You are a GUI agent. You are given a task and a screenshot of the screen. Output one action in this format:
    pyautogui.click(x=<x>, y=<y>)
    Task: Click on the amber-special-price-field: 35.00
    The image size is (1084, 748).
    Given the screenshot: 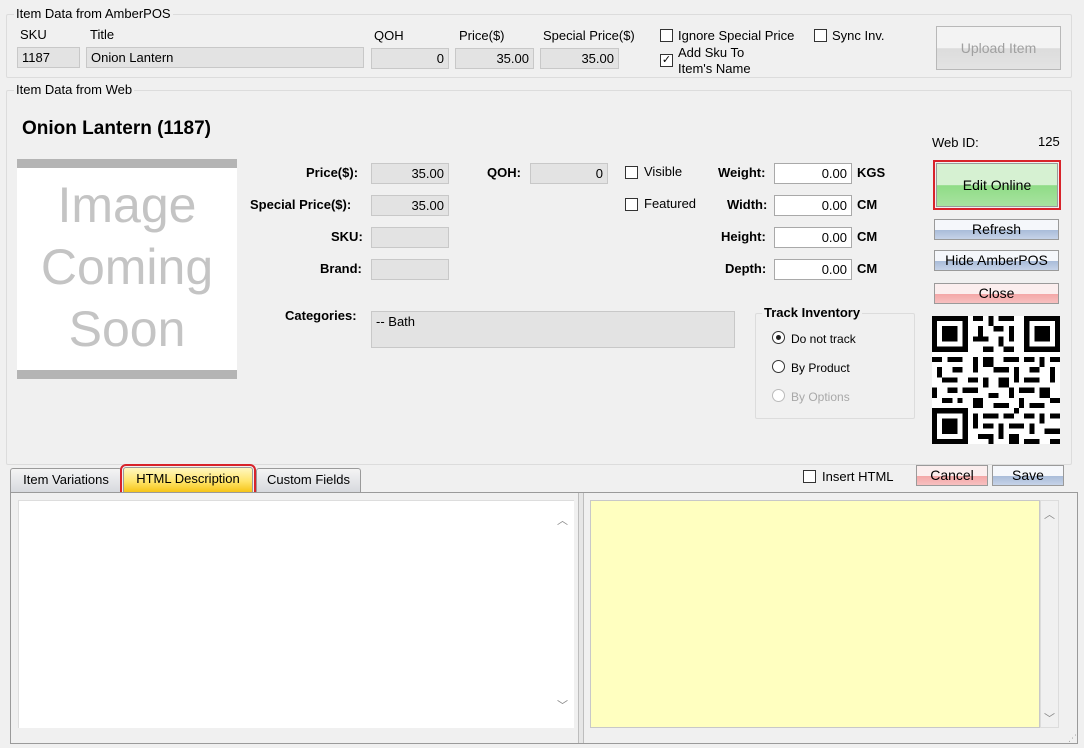 What is the action you would take?
    pyautogui.click(x=579, y=58)
    